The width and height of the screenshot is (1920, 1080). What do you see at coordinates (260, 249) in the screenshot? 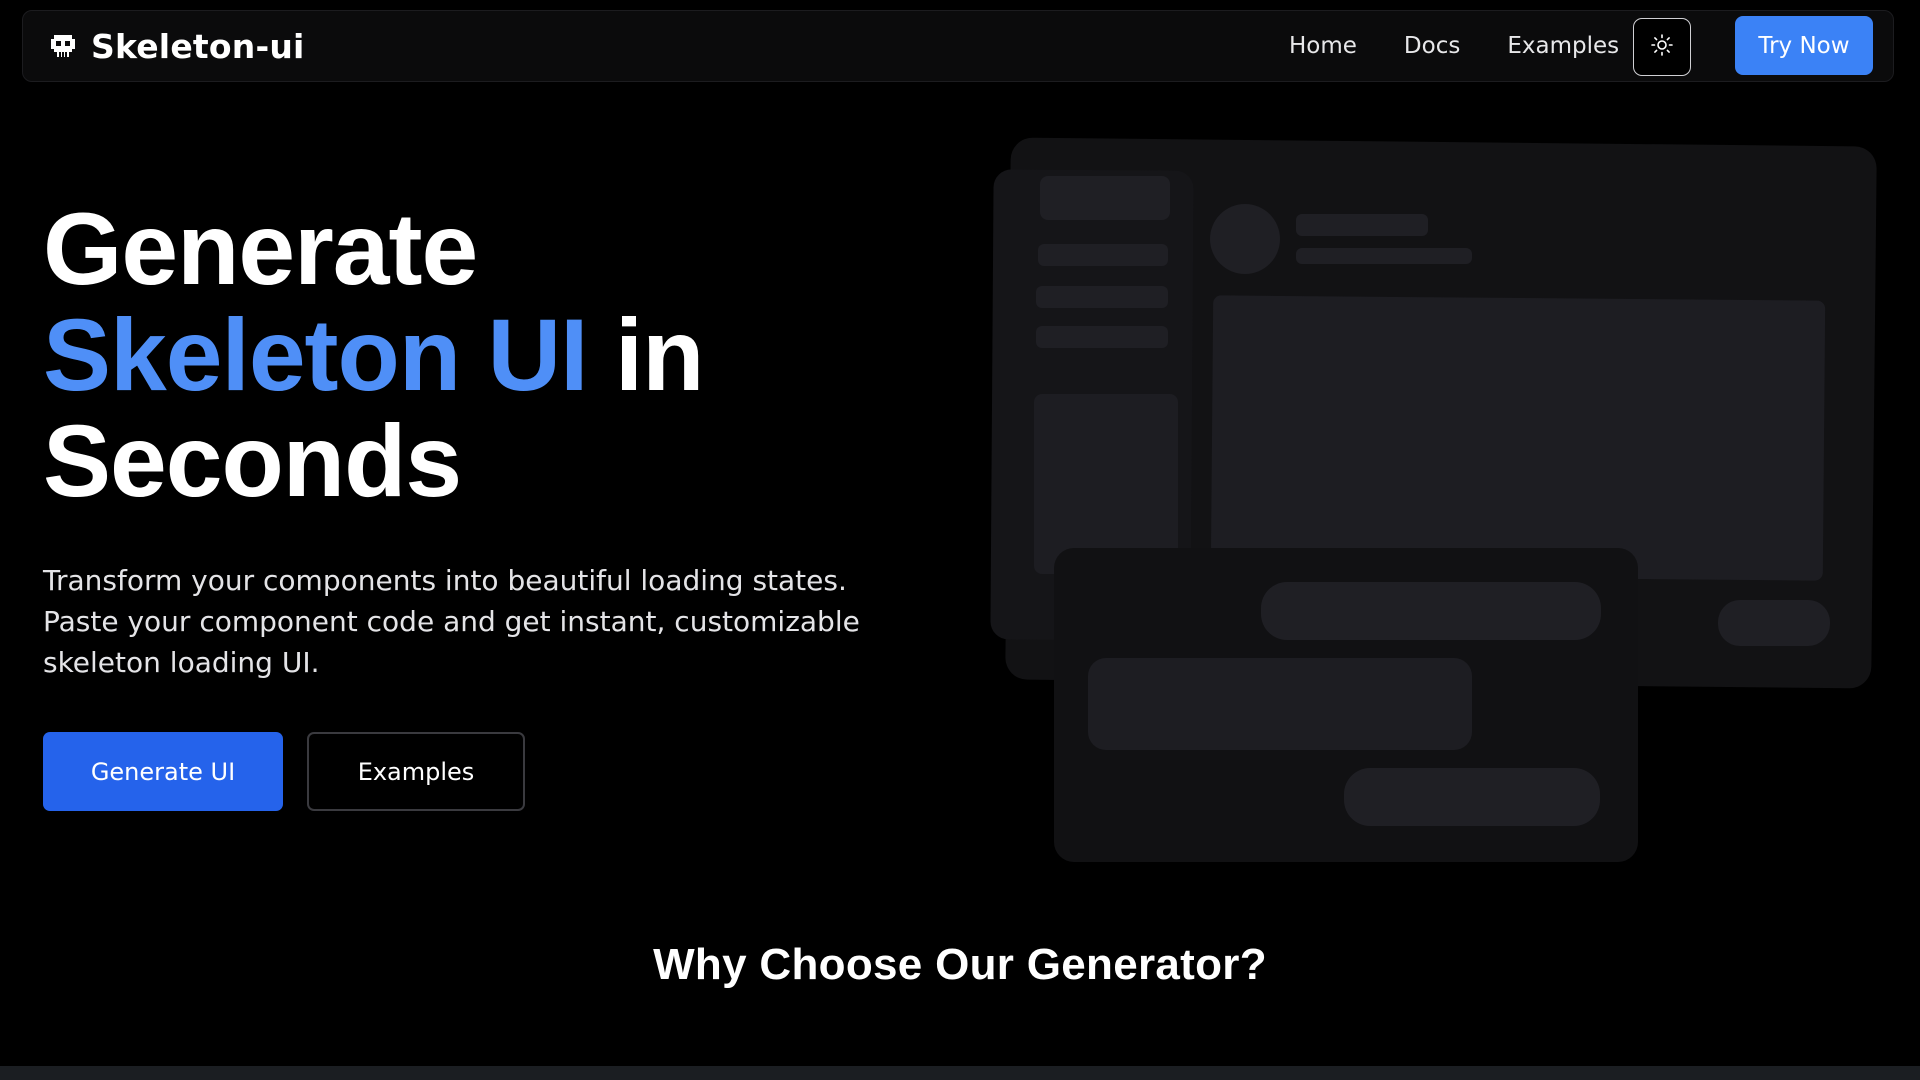
I see `hero-title-line1: Generate` at bounding box center [260, 249].